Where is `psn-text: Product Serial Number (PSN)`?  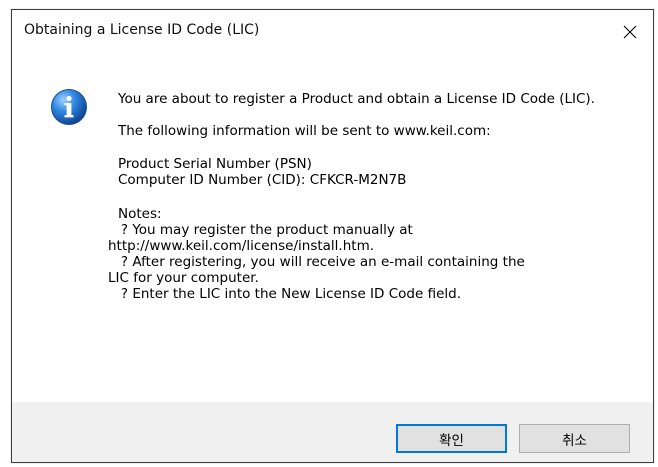
psn-text: Product Serial Number (PSN) is located at coordinates (215, 164).